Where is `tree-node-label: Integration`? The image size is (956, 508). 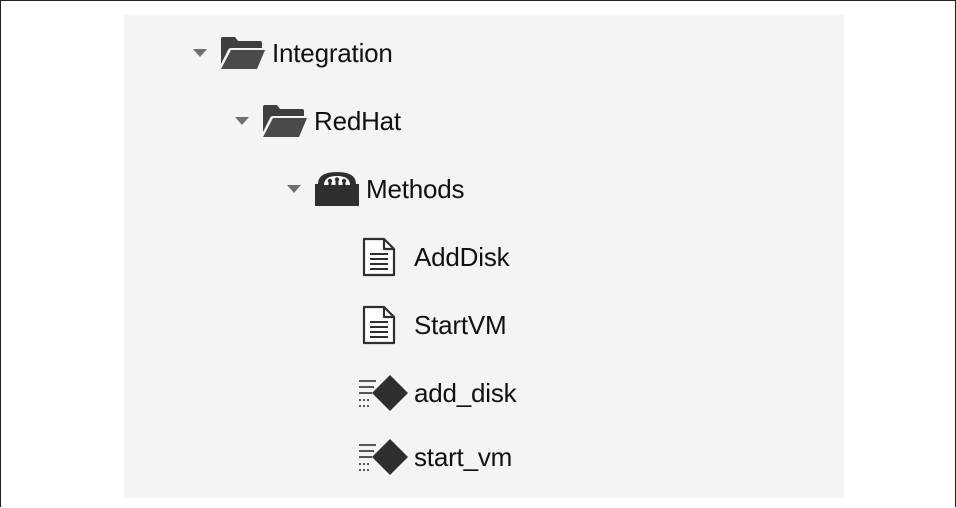
tree-node-label: Integration is located at coordinates (332, 52).